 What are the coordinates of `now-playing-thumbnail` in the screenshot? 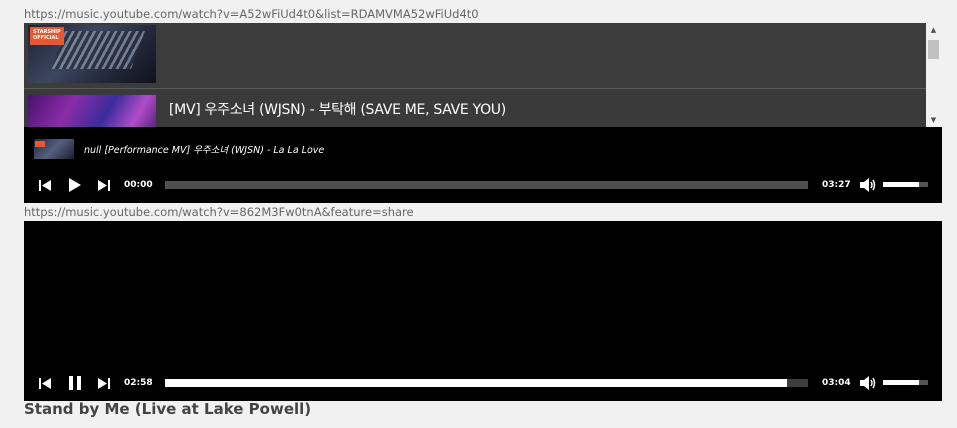 It's located at (54, 149).